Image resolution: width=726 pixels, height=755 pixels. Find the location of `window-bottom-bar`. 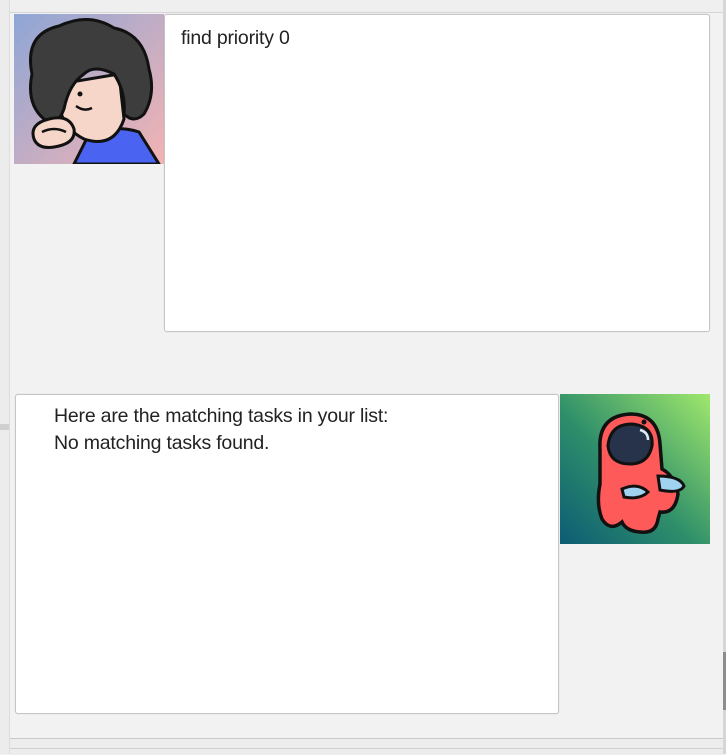

window-bottom-bar is located at coordinates (366, 746).